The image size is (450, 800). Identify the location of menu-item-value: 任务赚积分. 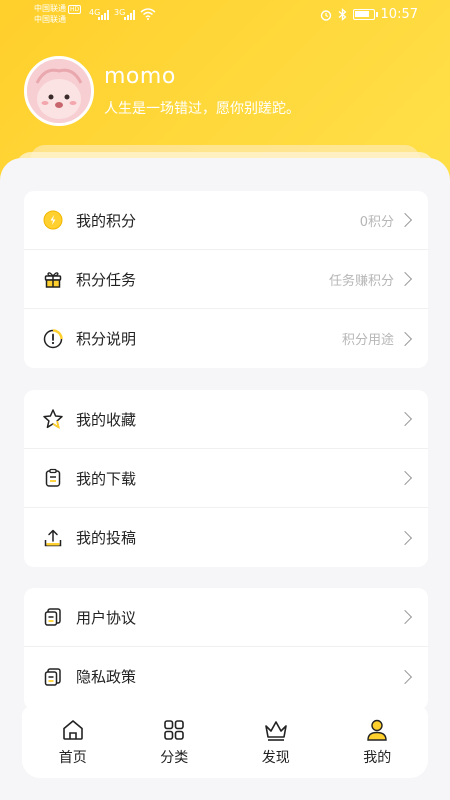
(361, 281).